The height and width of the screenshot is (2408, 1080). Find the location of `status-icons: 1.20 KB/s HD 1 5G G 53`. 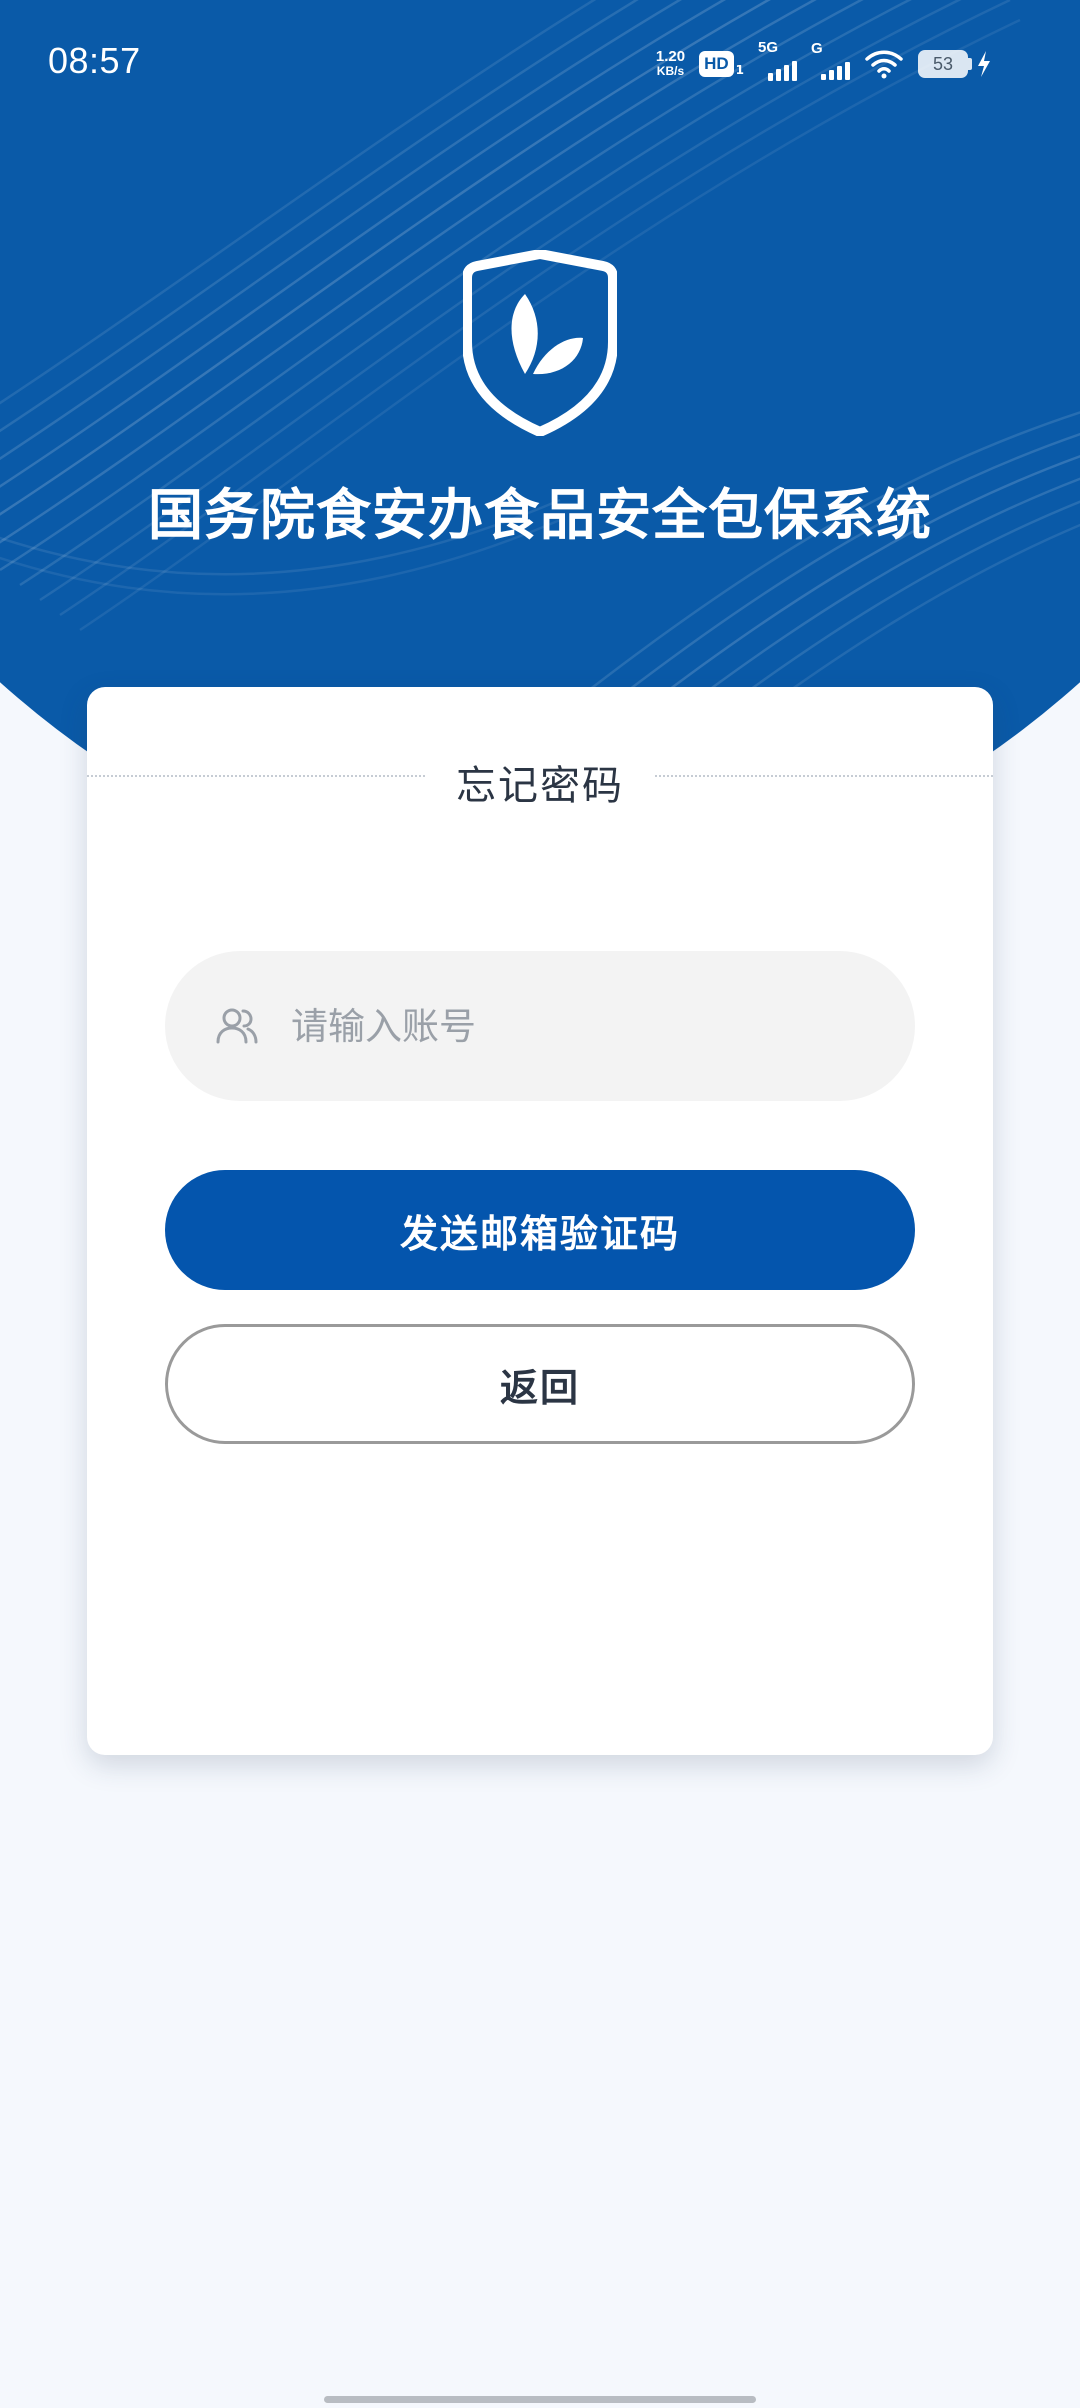

status-icons: 1.20 KB/s HD 1 5G G 53 is located at coordinates (824, 62).